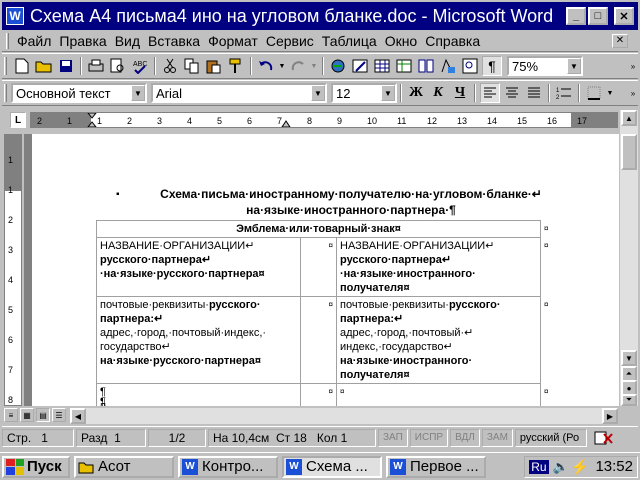 The width and height of the screenshot is (640, 480). I want to click on menu-file: Файл, so click(34, 41).